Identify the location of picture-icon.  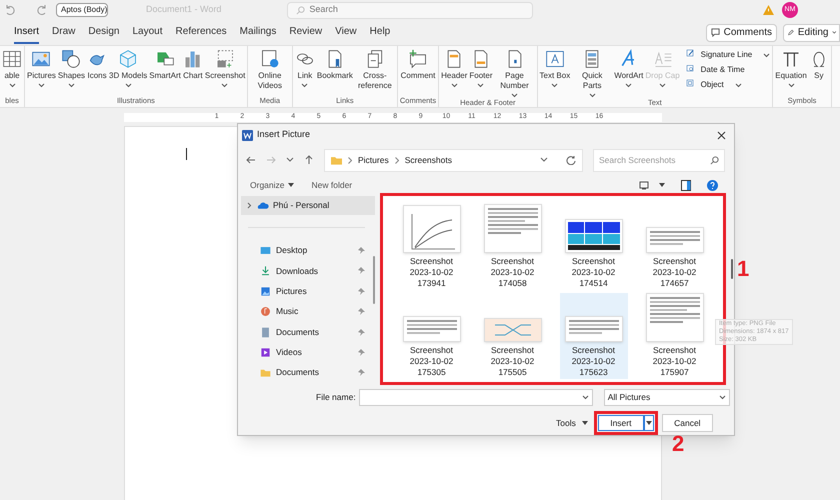
(41, 59).